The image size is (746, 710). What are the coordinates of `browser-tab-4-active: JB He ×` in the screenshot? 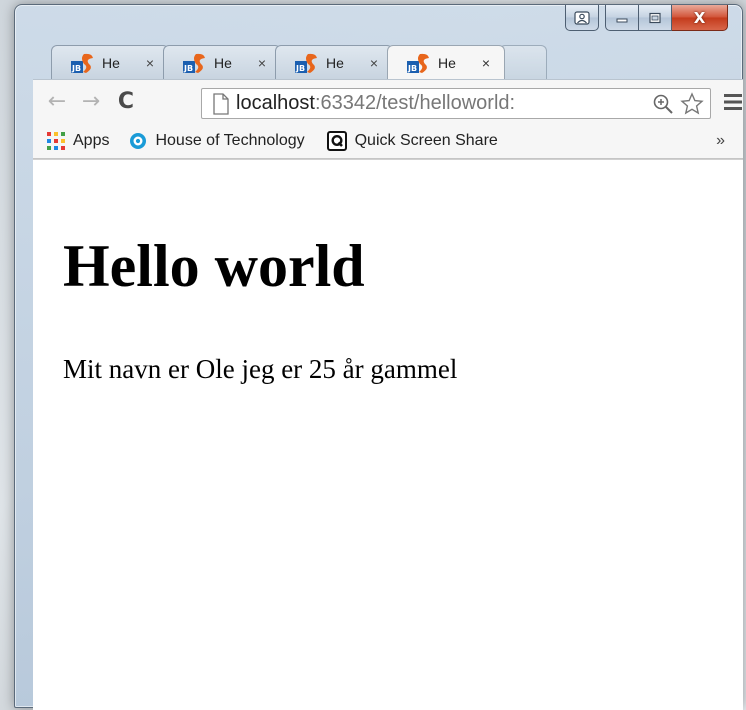 It's located at (446, 62).